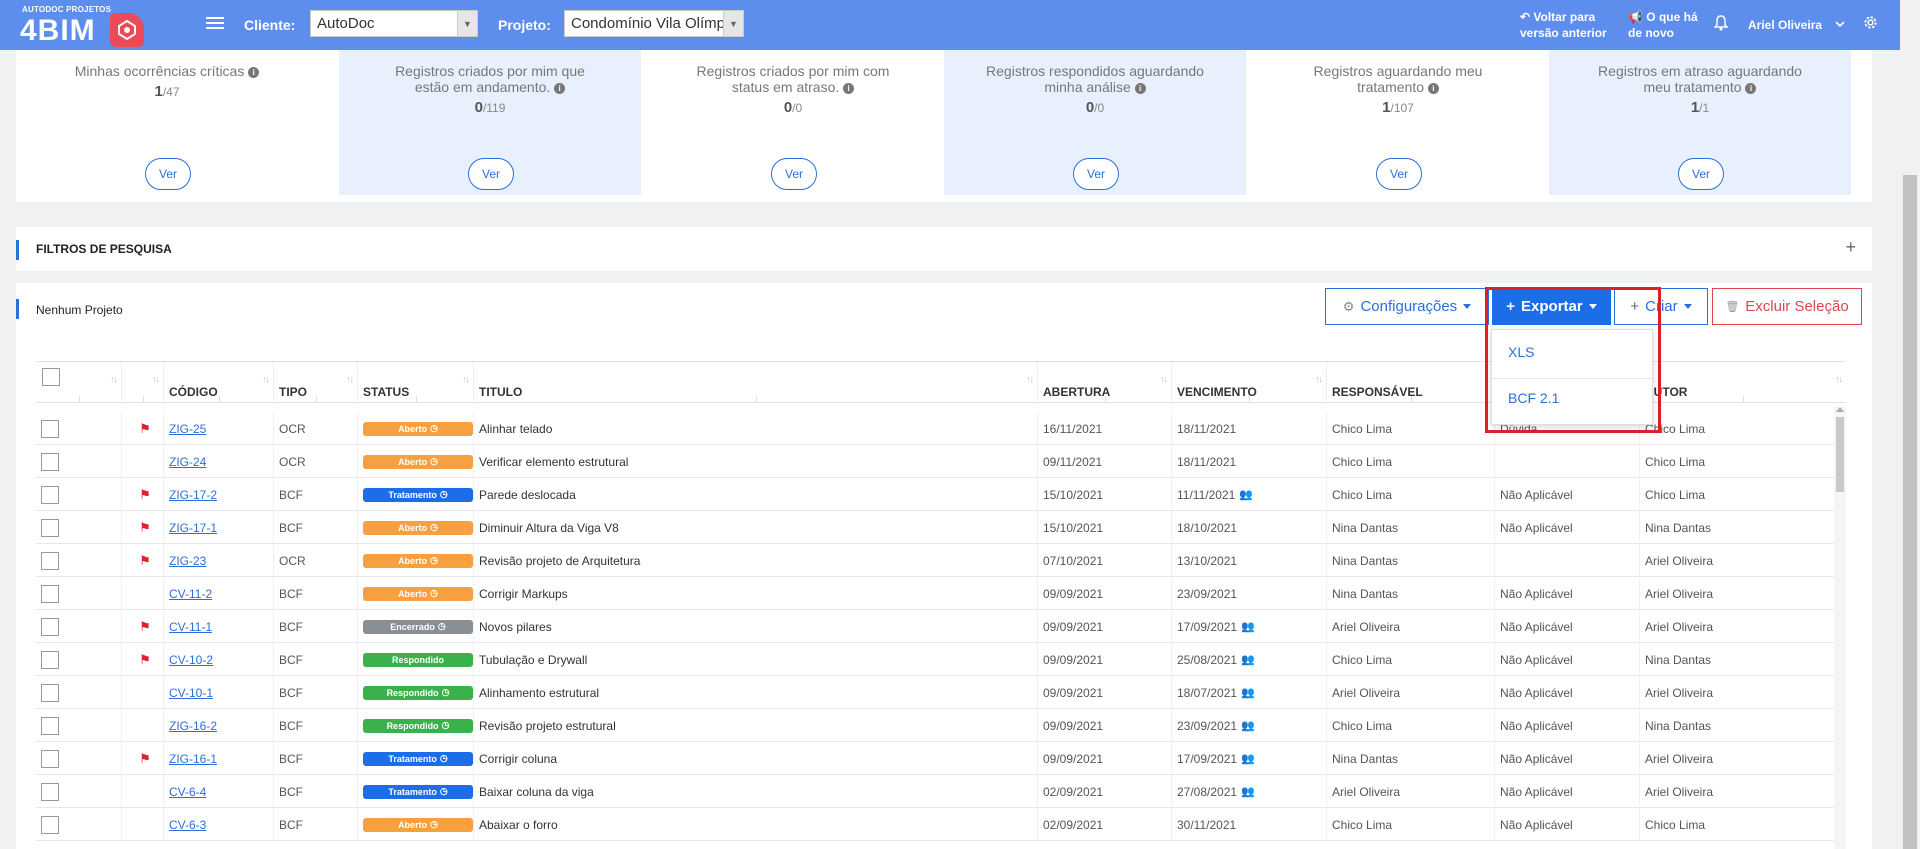 This screenshot has width=1920, height=849. Describe the element at coordinates (394, 23) in the screenshot. I see `client-select: AutoDoc ▼` at that location.